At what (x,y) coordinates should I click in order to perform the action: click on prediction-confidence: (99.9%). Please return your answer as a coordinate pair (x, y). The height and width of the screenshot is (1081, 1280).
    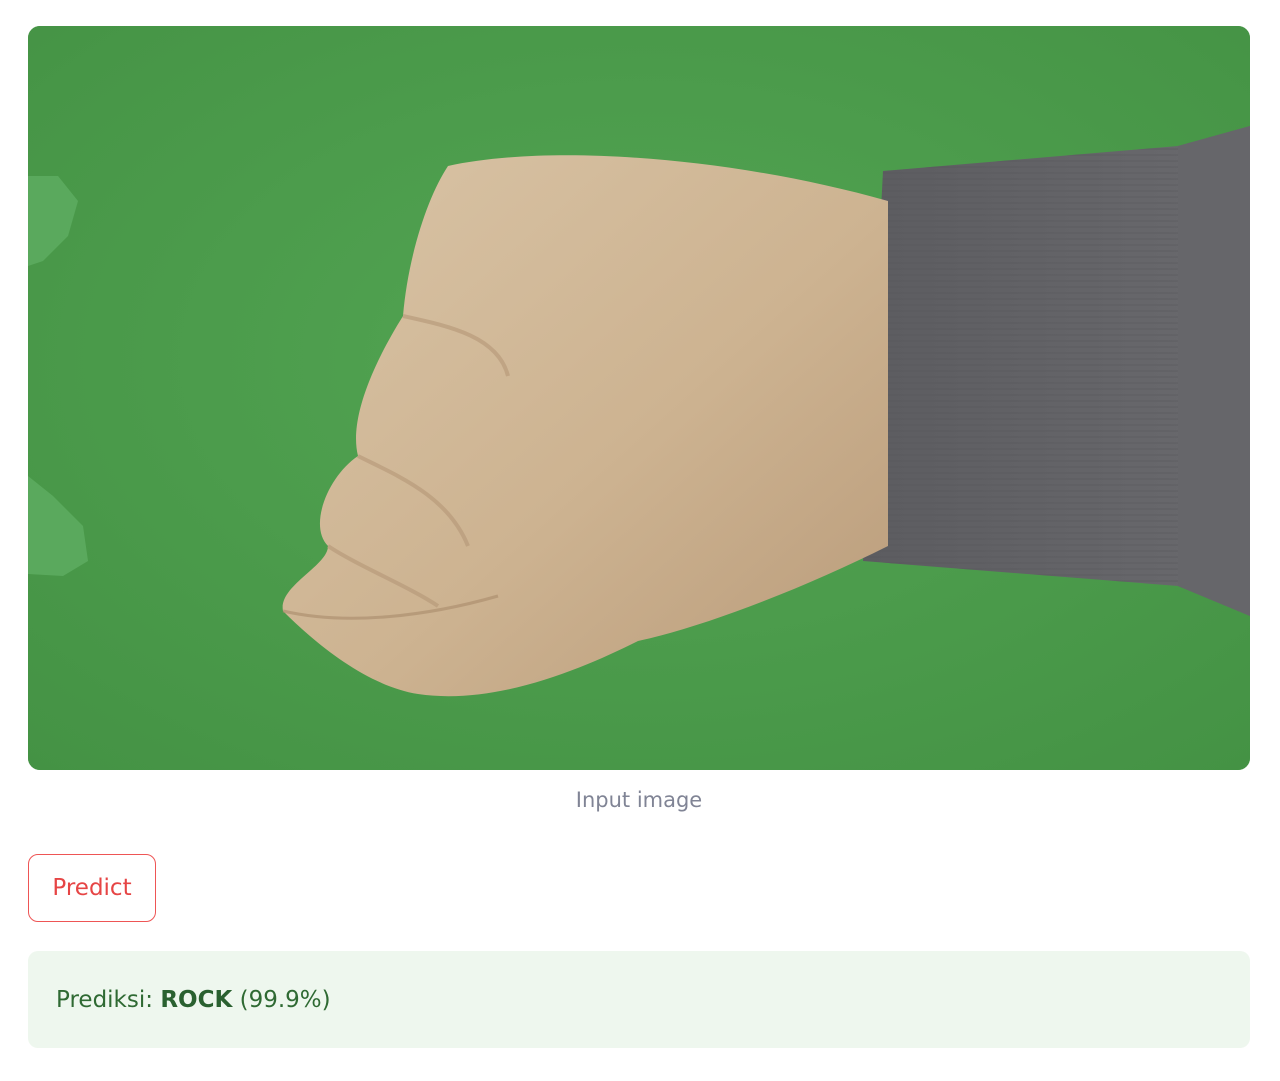
    Looking at the image, I should click on (285, 999).